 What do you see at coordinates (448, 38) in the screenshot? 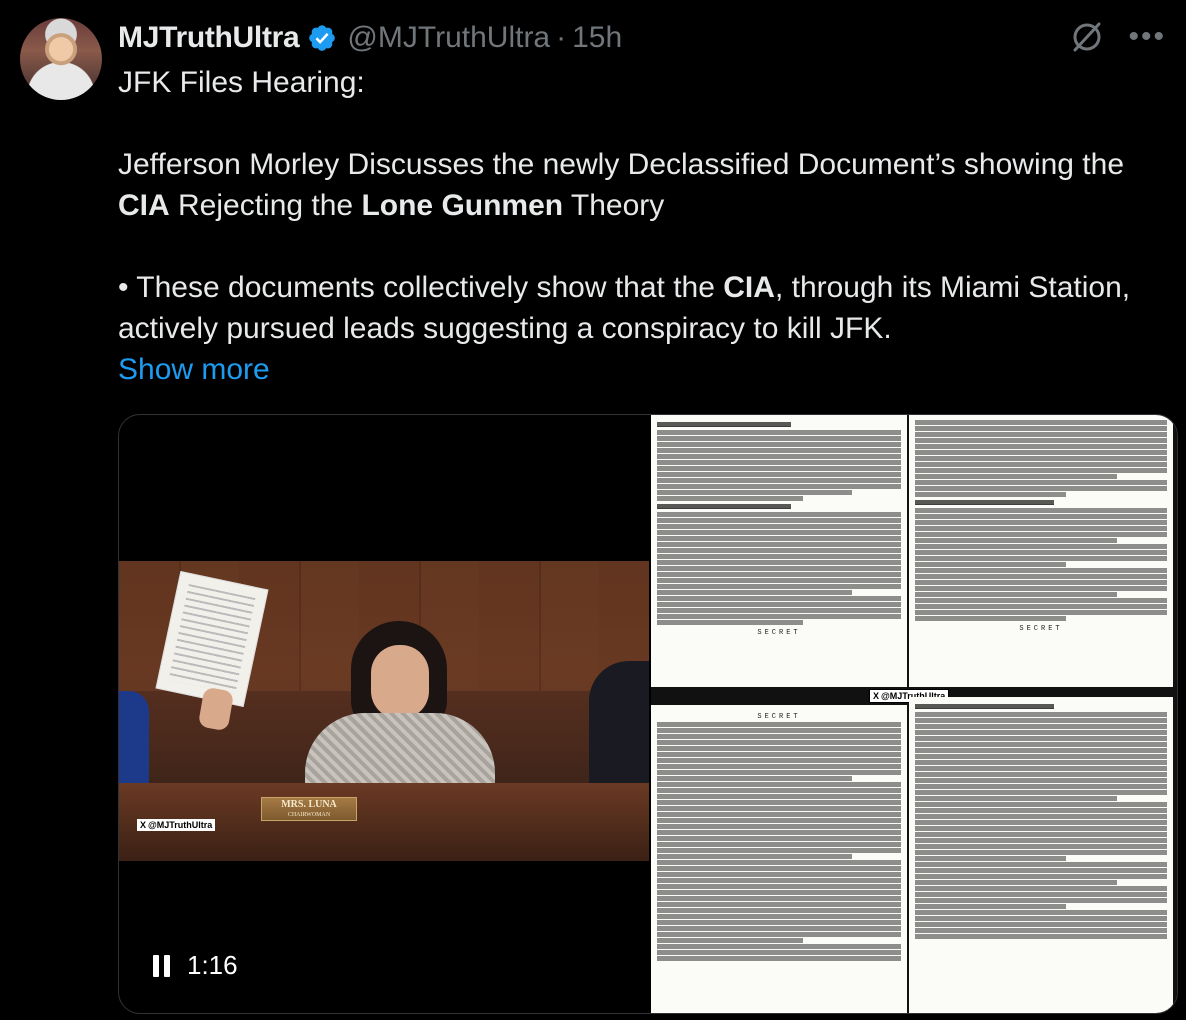
I see `handle: @MJTruthUltra` at bounding box center [448, 38].